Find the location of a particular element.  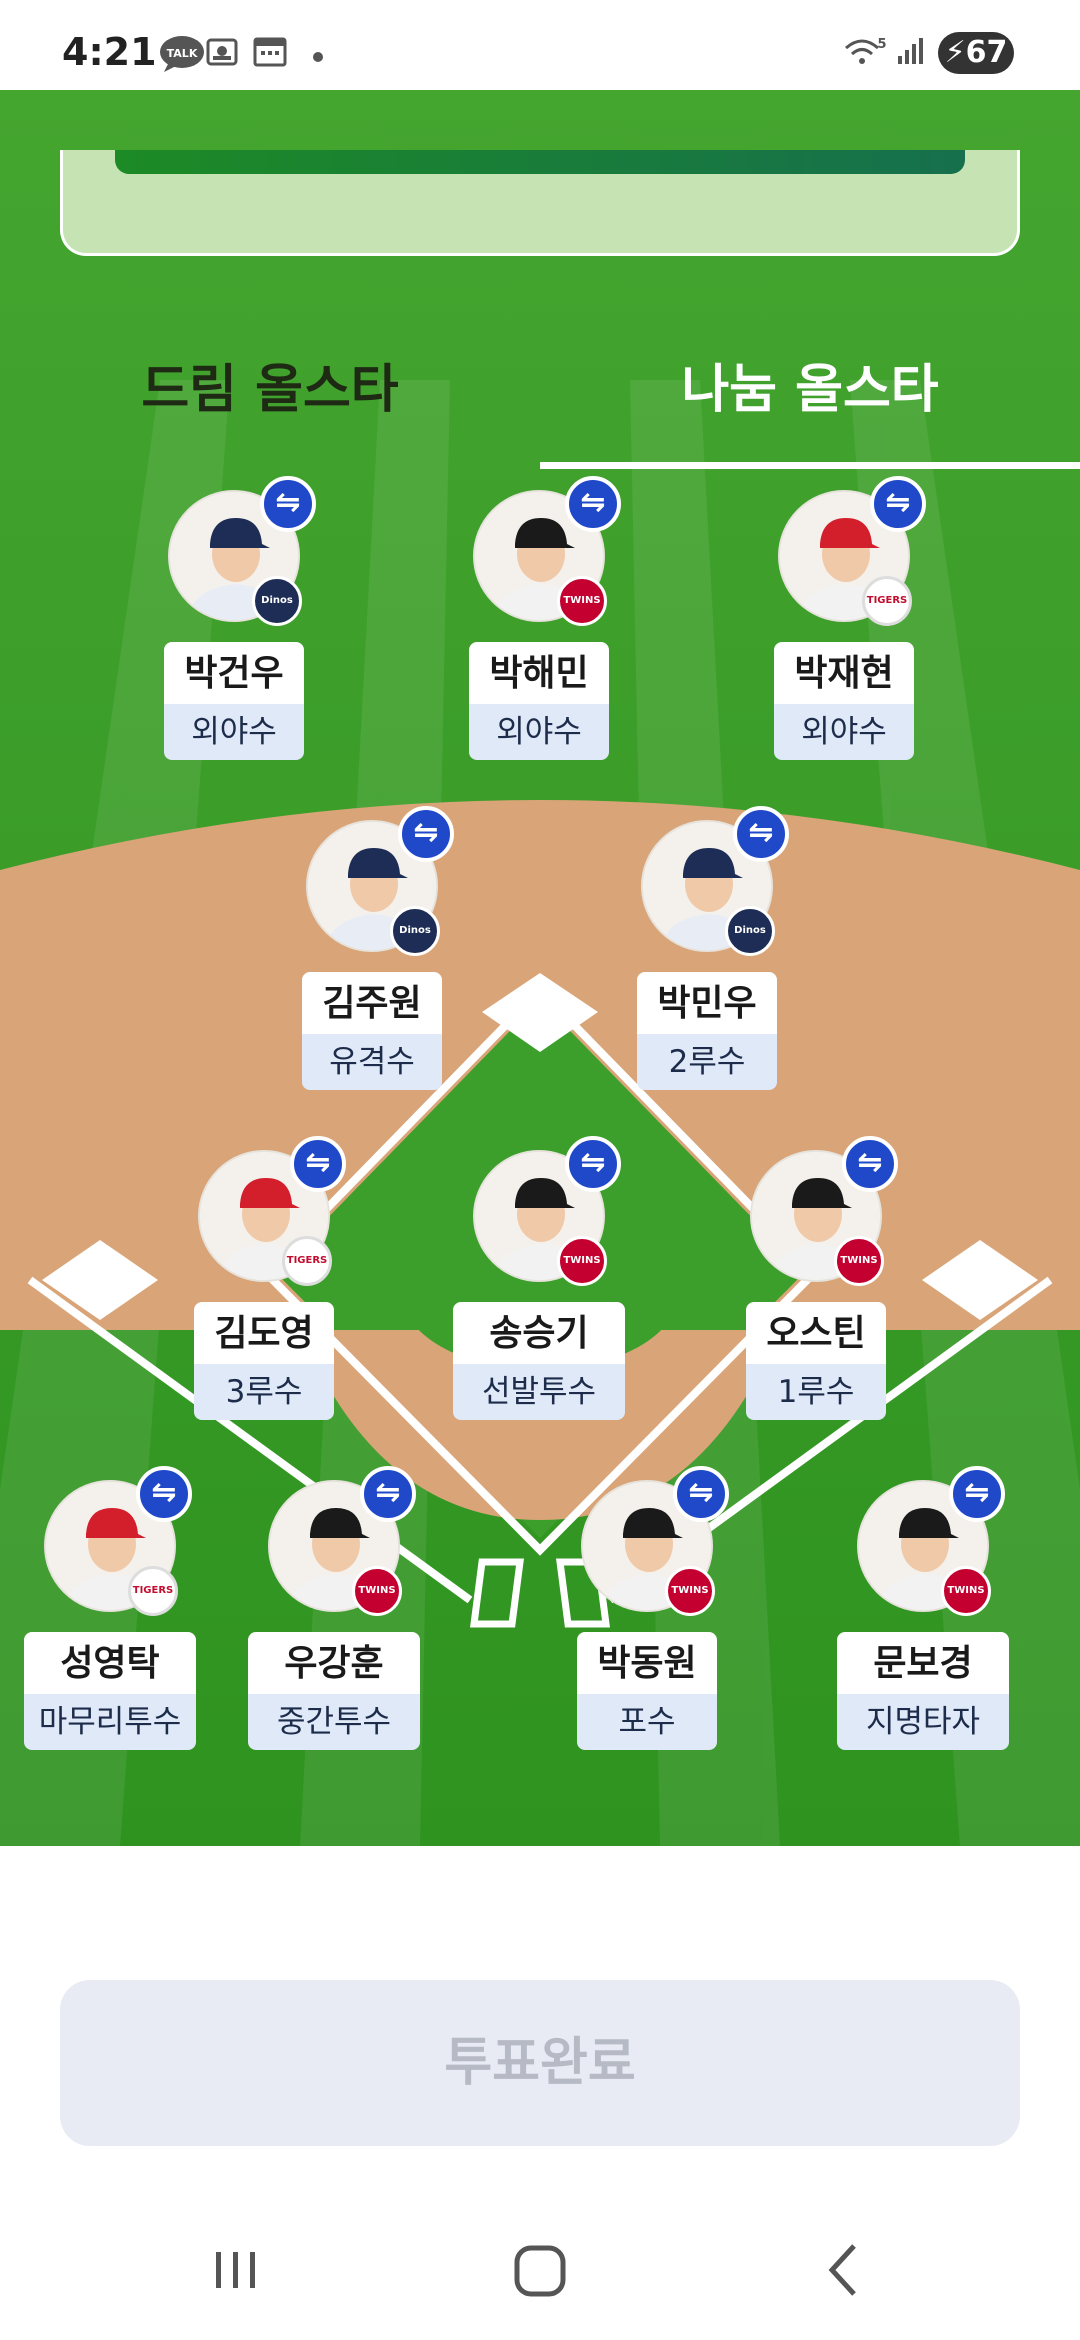

player-name: 송승기 is located at coordinates (539, 1333).